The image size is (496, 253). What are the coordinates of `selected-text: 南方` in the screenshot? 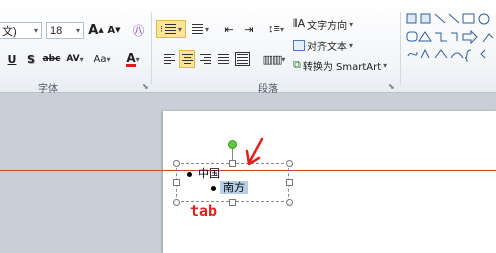 It's located at (234, 187).